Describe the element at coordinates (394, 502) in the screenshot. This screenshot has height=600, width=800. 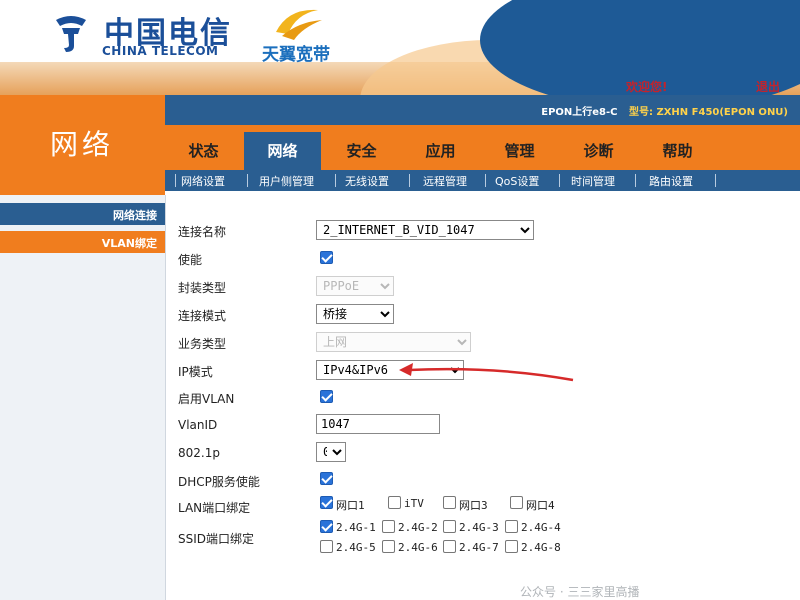
I see `lan-port-itv-checkbox` at that location.